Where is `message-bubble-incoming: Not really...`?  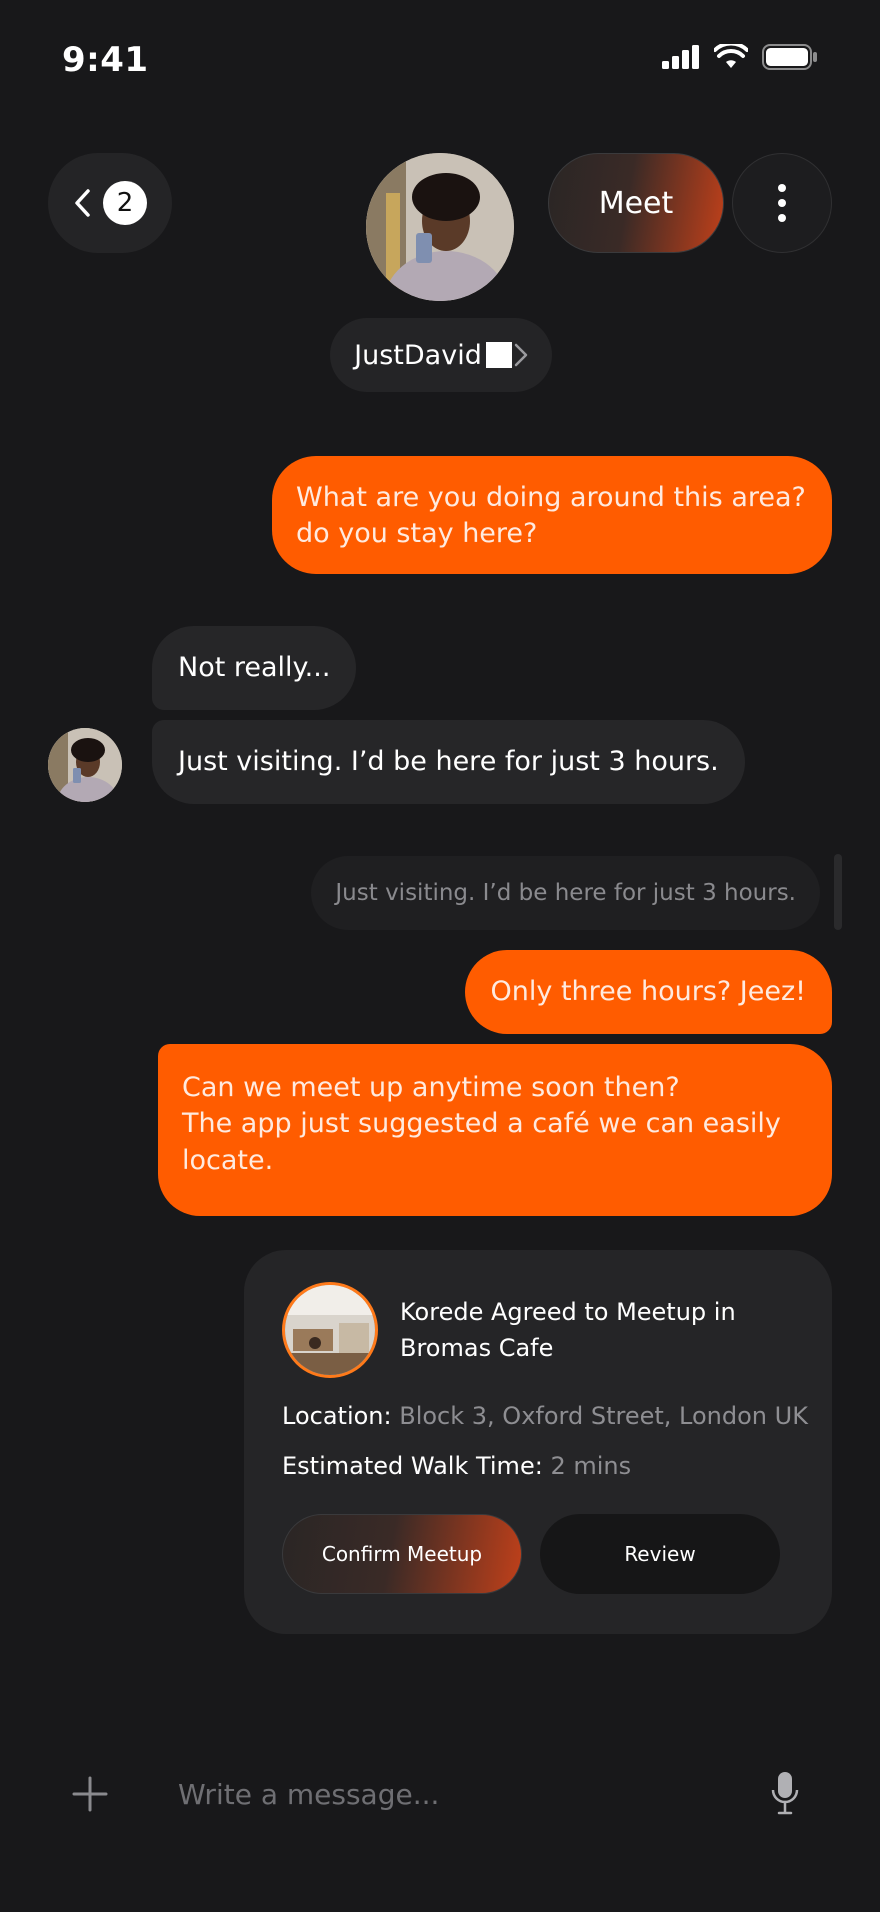 message-bubble-incoming: Not really... is located at coordinates (254, 668).